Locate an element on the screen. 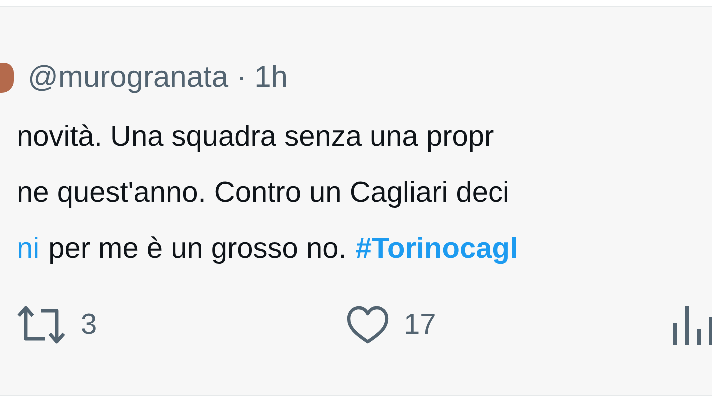 Image resolution: width=712 pixels, height=402 pixels. retweet-icon is located at coordinates (42, 325).